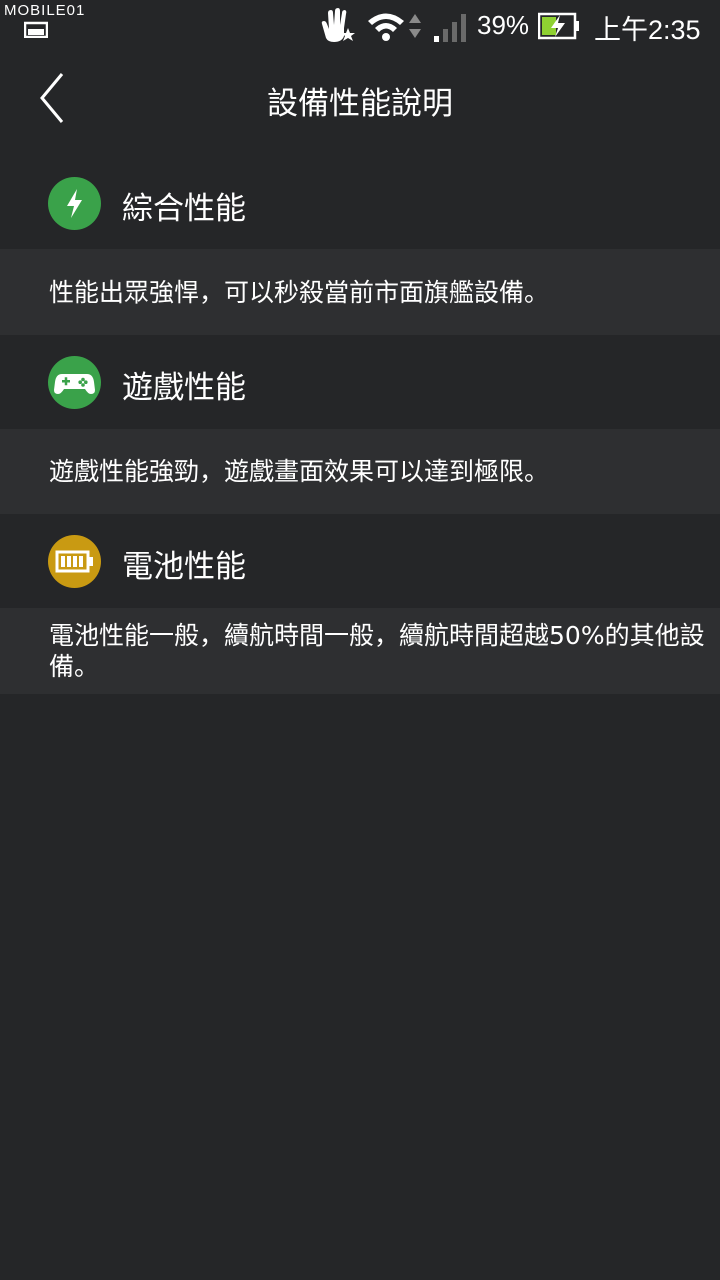 This screenshot has width=720, height=1280. Describe the element at coordinates (36, 29) in the screenshot. I see `gallery-notification-icon` at that location.